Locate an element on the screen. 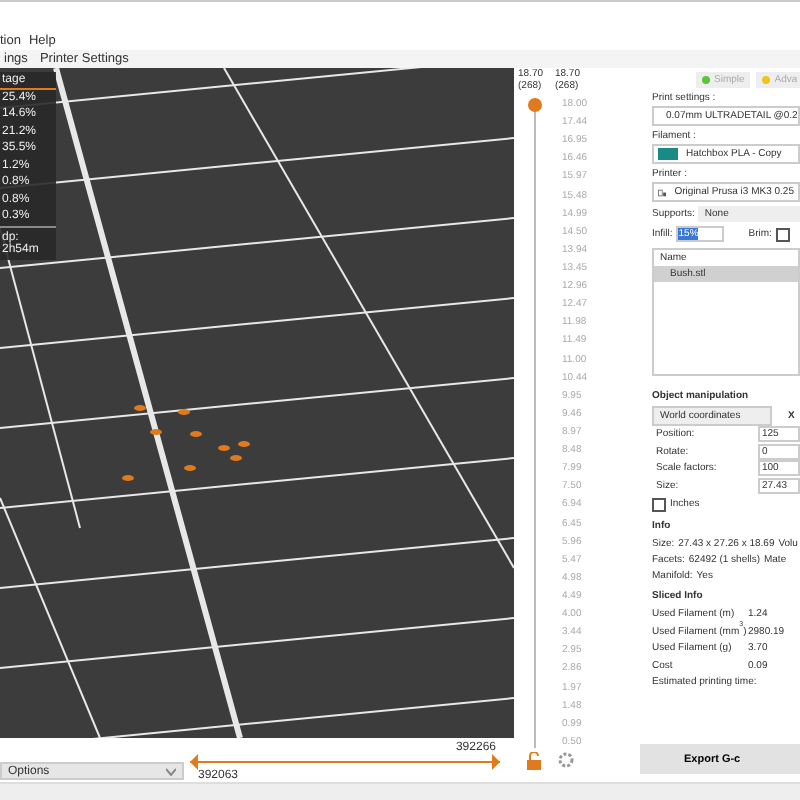  chevron-icon is located at coordinates (171, 771).